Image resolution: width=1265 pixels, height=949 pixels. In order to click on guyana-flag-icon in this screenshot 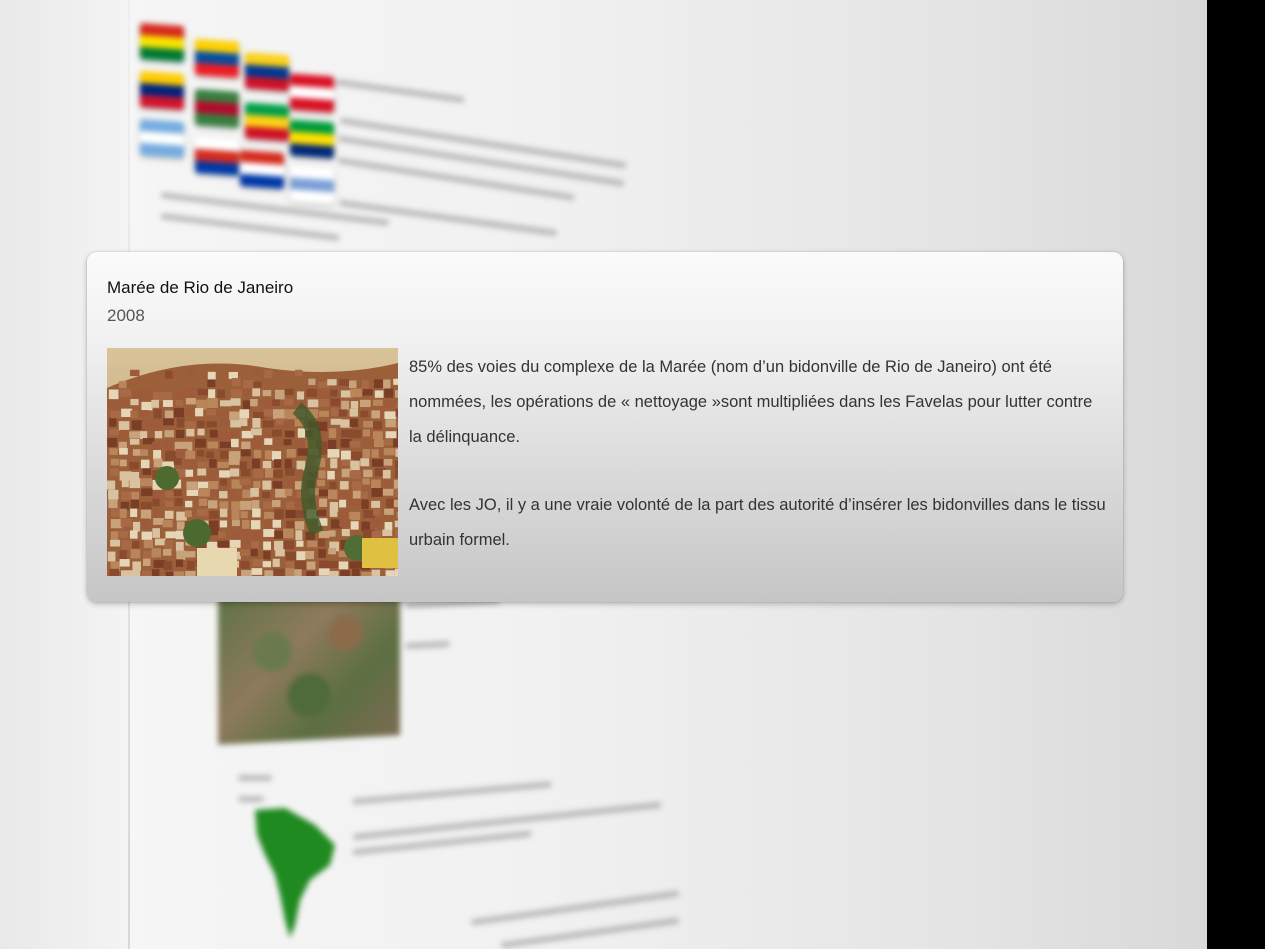, I will do `click(267, 122)`.